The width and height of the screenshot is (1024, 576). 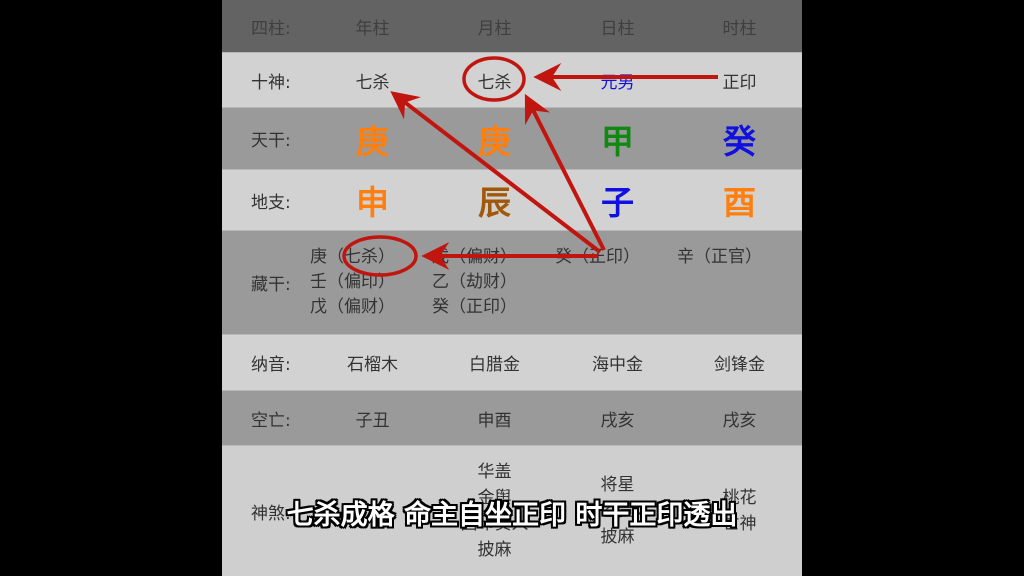 What do you see at coordinates (271, 82) in the screenshot?
I see `row-label: 十神:` at bounding box center [271, 82].